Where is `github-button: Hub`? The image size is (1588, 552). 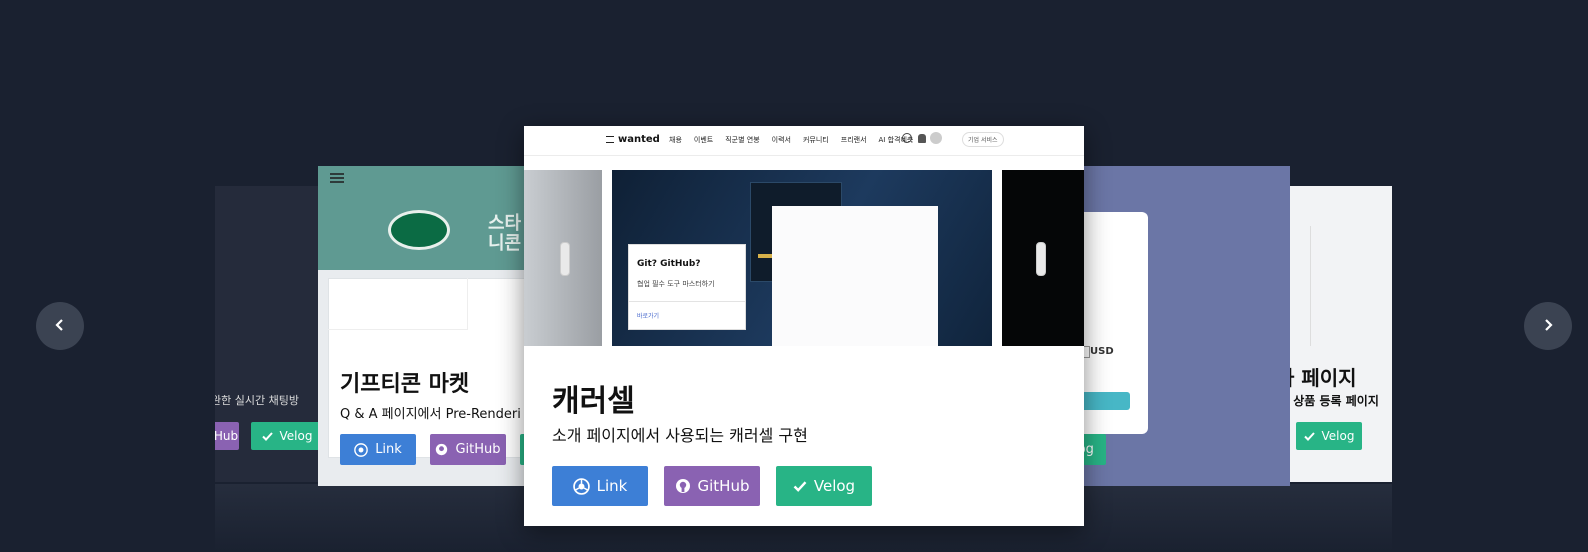 github-button: Hub is located at coordinates (227, 436).